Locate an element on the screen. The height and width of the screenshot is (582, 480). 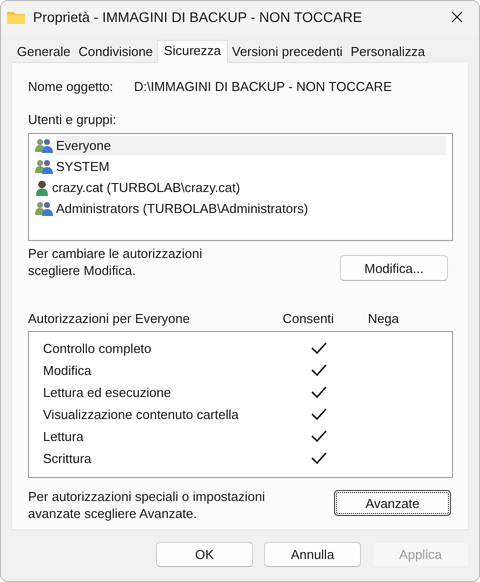
permission-name: Controllo completo is located at coordinates (97, 348).